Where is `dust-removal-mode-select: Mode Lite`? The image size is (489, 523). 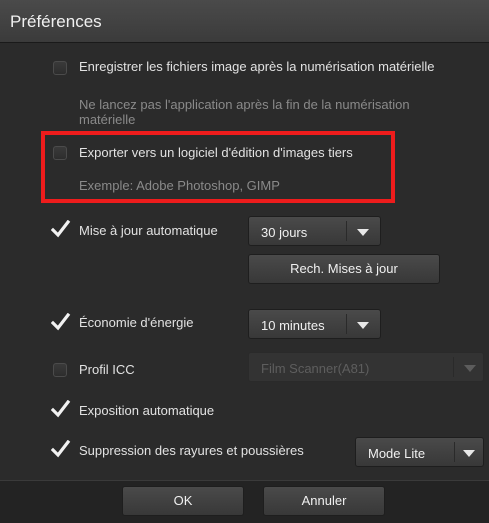 dust-removal-mode-select: Mode Lite is located at coordinates (419, 452).